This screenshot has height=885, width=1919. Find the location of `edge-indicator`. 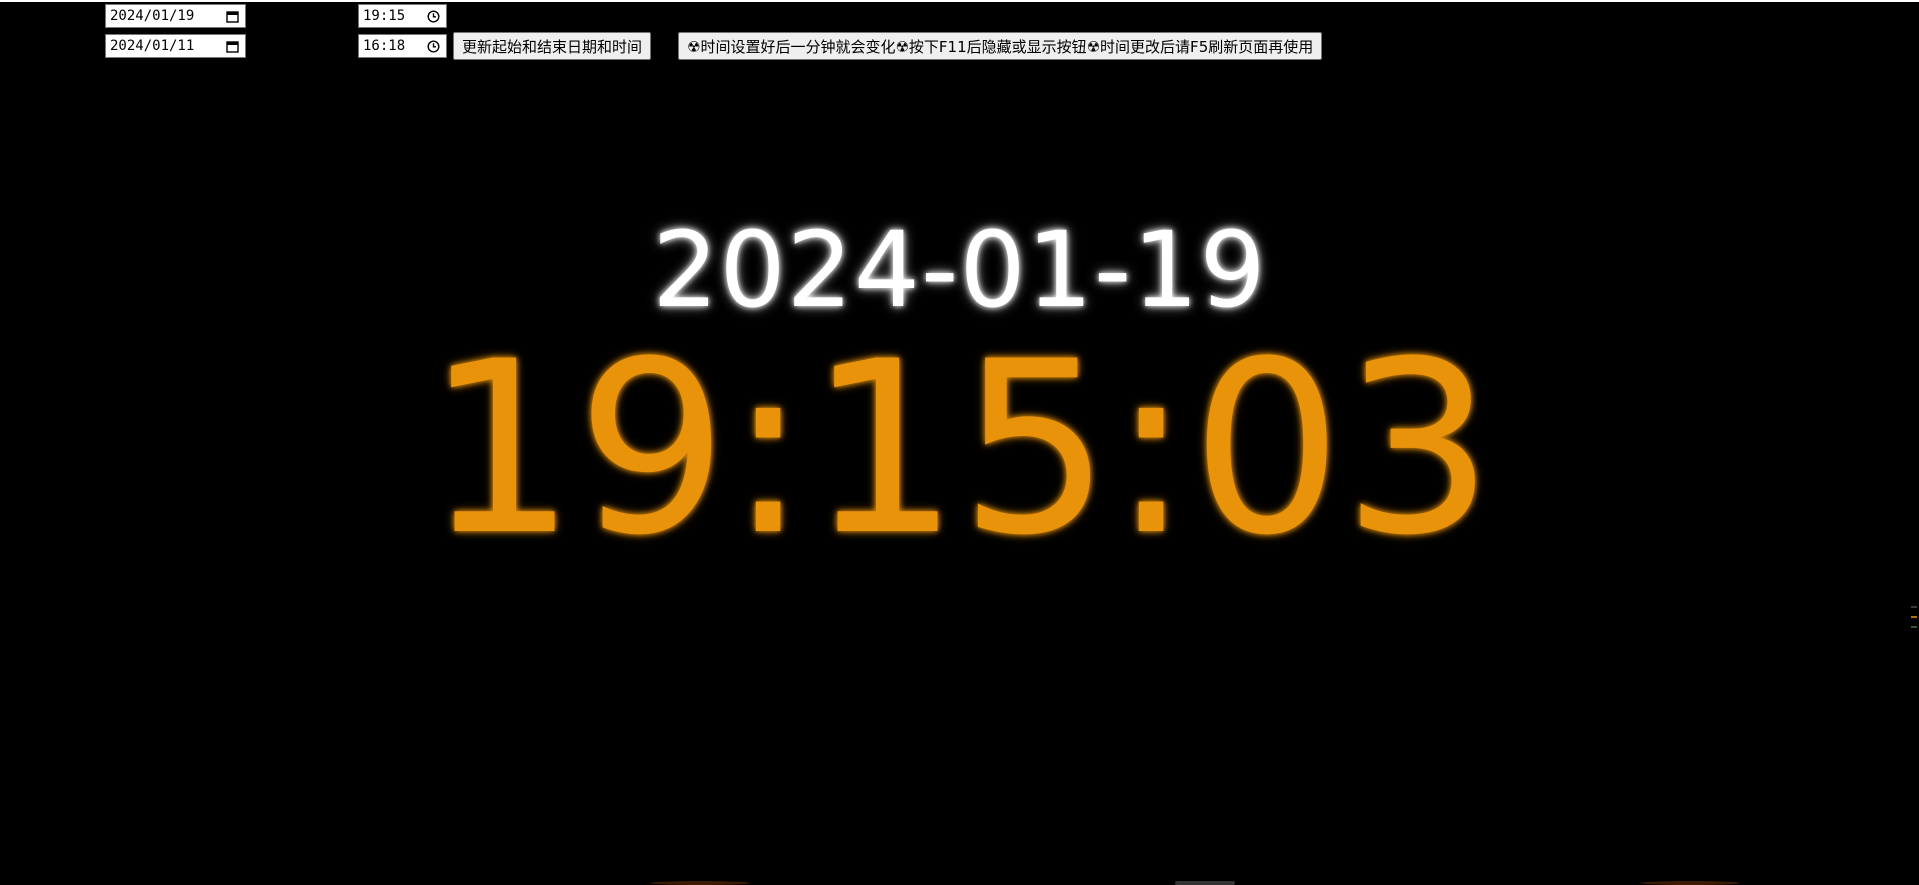

edge-indicator is located at coordinates (1914, 630).